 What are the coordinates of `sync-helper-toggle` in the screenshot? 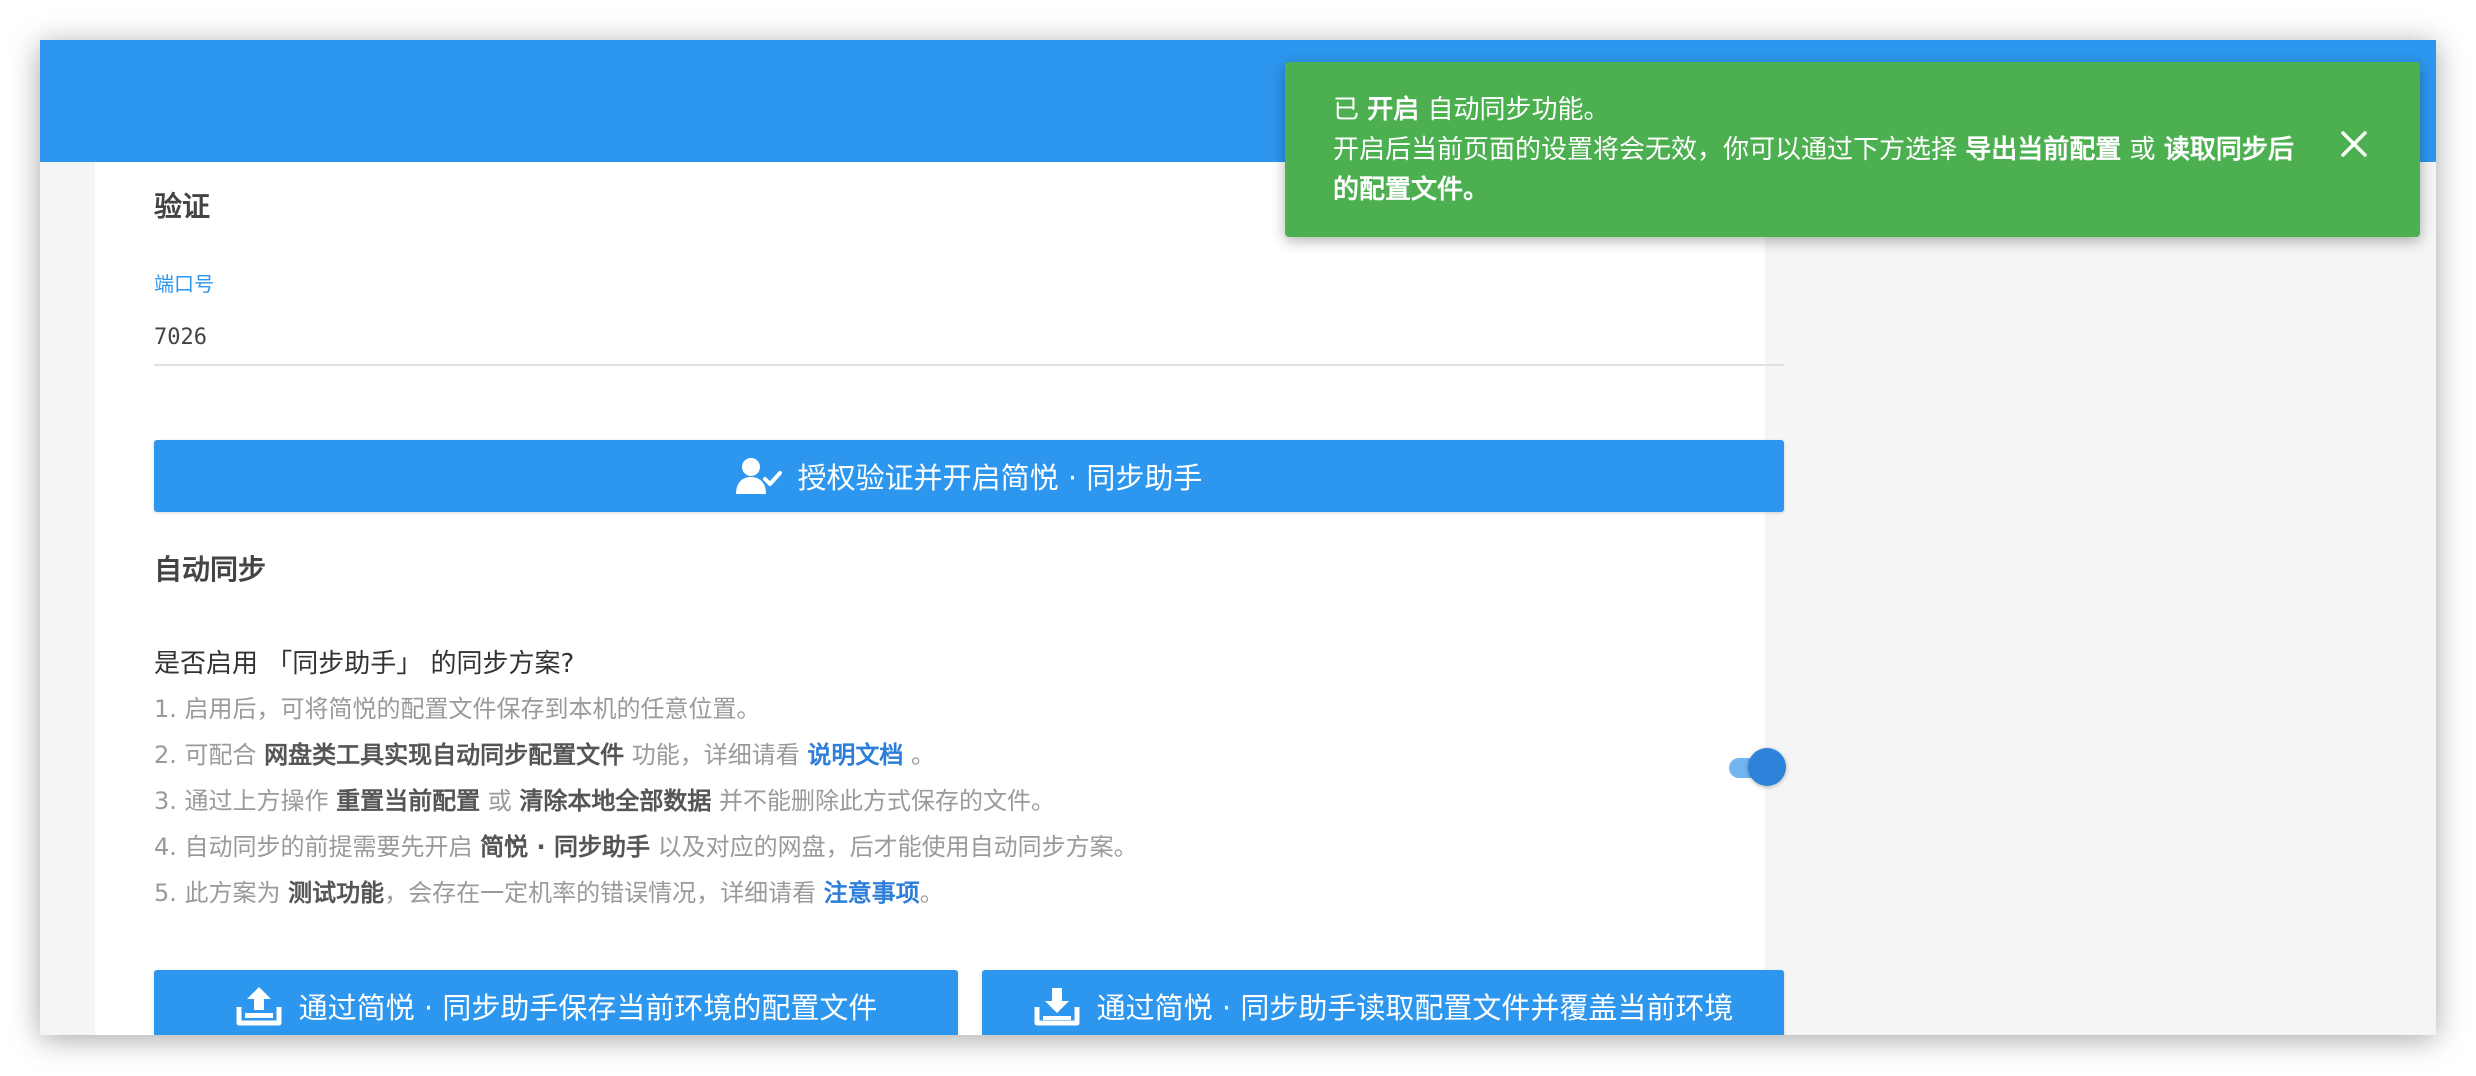 It's located at (1757, 767).